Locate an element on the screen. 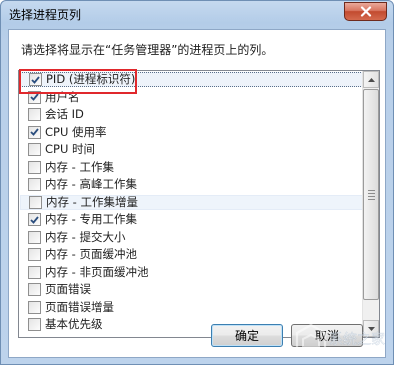  arrow-down-icon is located at coordinates (371, 328).